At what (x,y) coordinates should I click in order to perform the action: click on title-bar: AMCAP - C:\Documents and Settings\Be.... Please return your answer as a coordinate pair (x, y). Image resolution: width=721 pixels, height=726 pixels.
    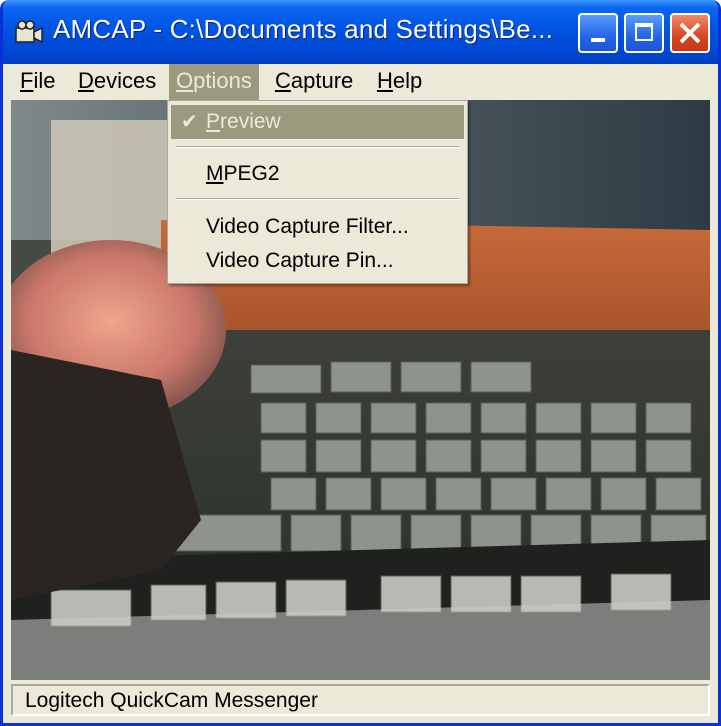
    Looking at the image, I should click on (360, 32).